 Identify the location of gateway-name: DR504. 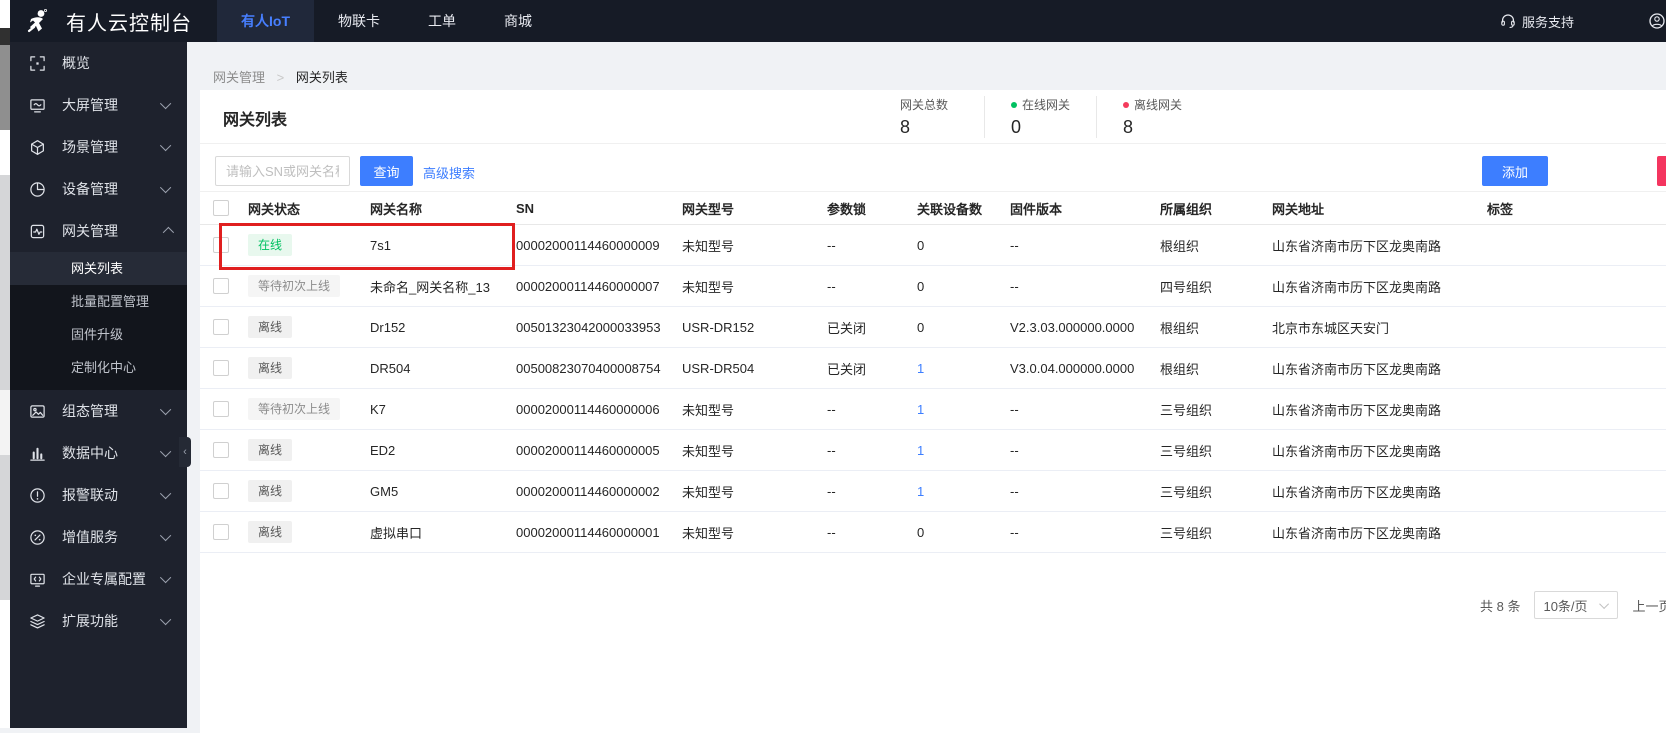
(390, 368).